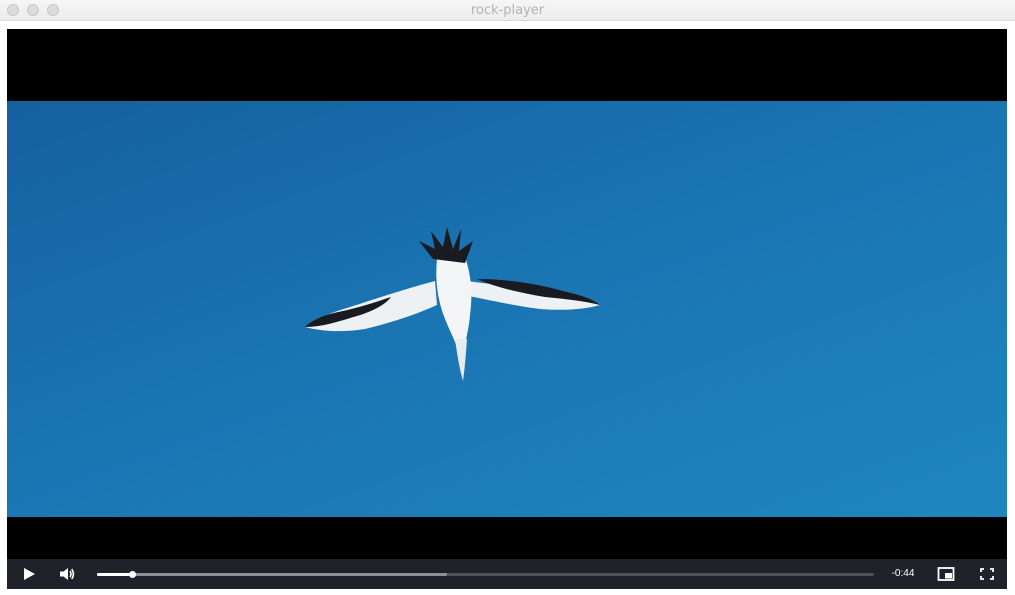 The height and width of the screenshot is (595, 1015). Describe the element at coordinates (114, 574) in the screenshot. I see `progress-played` at that location.